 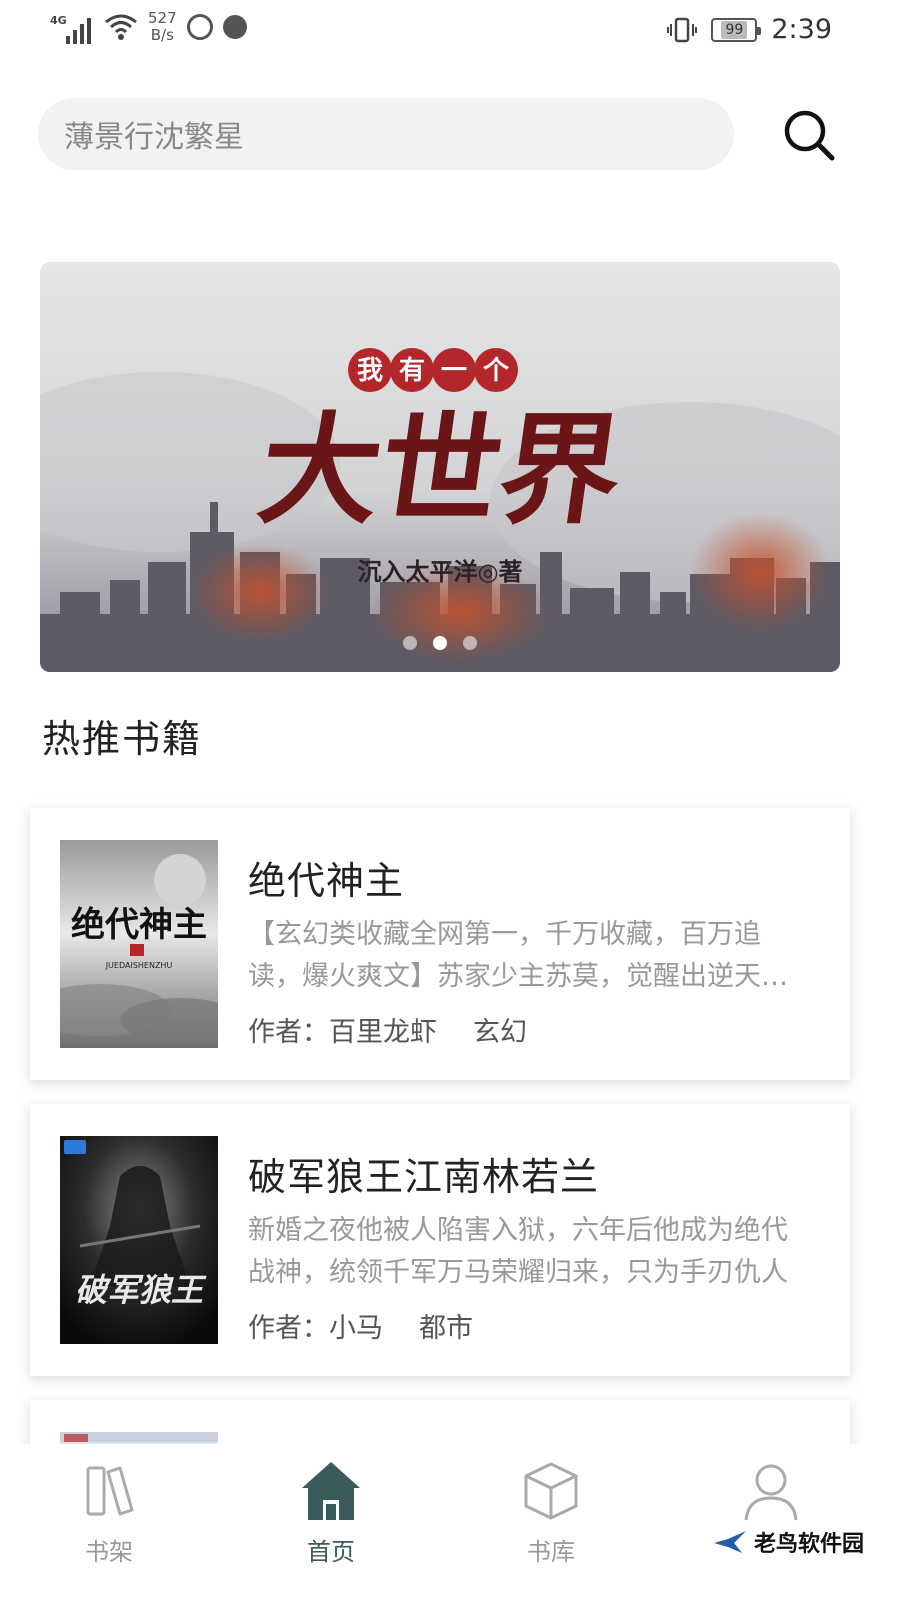 I want to click on wifi-icon, so click(x=121, y=27).